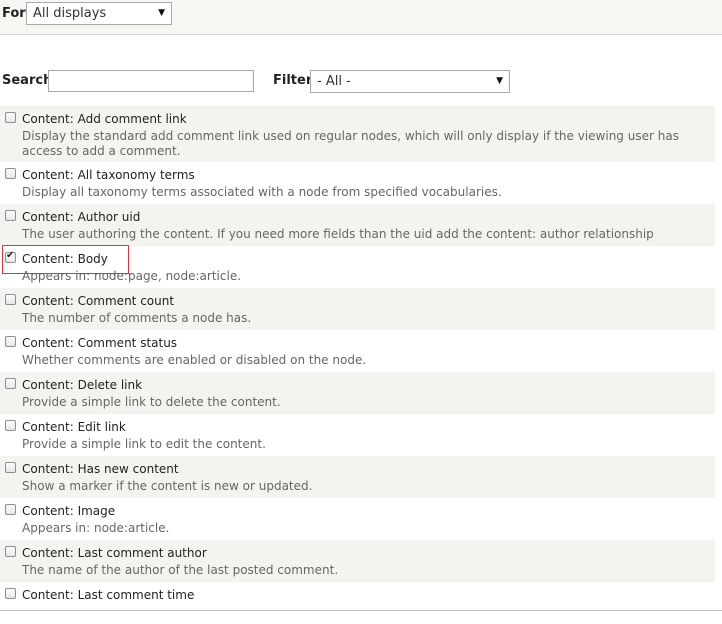 The height and width of the screenshot is (624, 722). Describe the element at coordinates (65, 259) in the screenshot. I see `selection-highlight` at that location.